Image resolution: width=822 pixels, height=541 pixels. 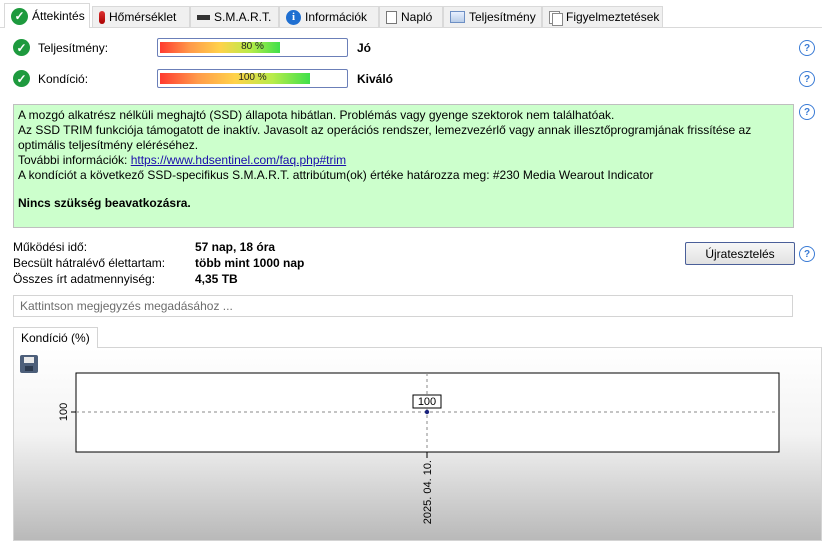 I want to click on y-tick-label: 100, so click(x=64, y=412).